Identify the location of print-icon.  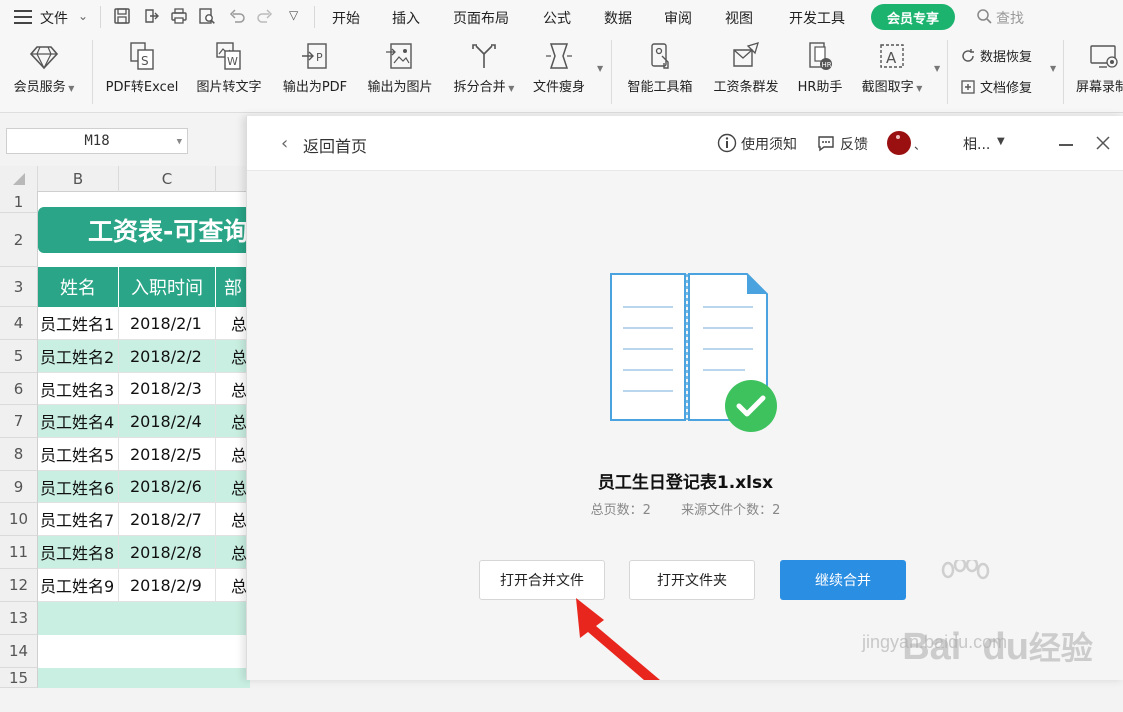
(179, 16).